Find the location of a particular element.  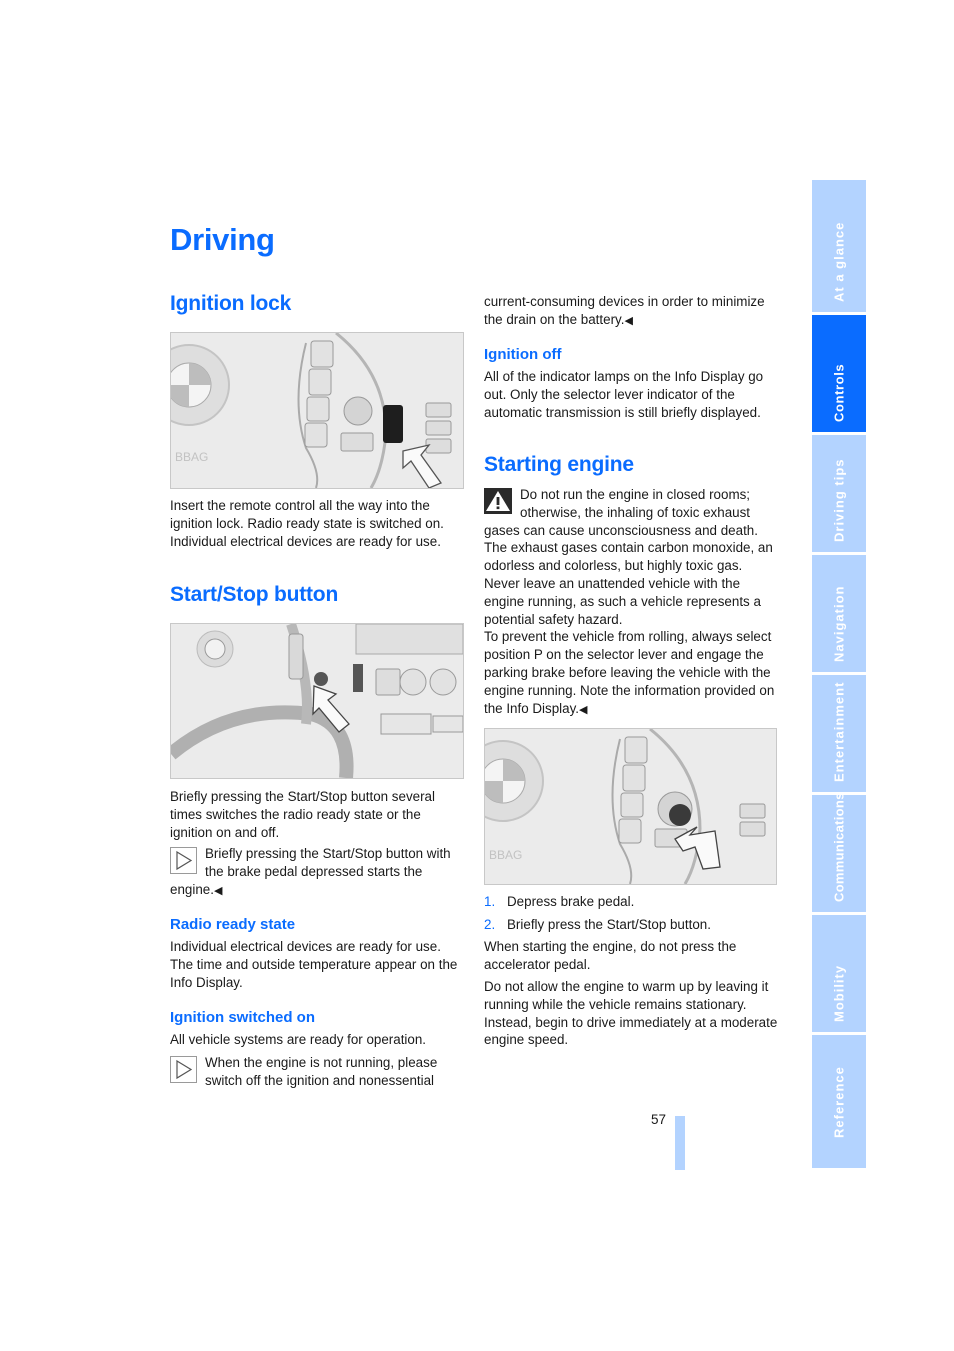

tab-mobility: Mobility is located at coordinates (839, 973).